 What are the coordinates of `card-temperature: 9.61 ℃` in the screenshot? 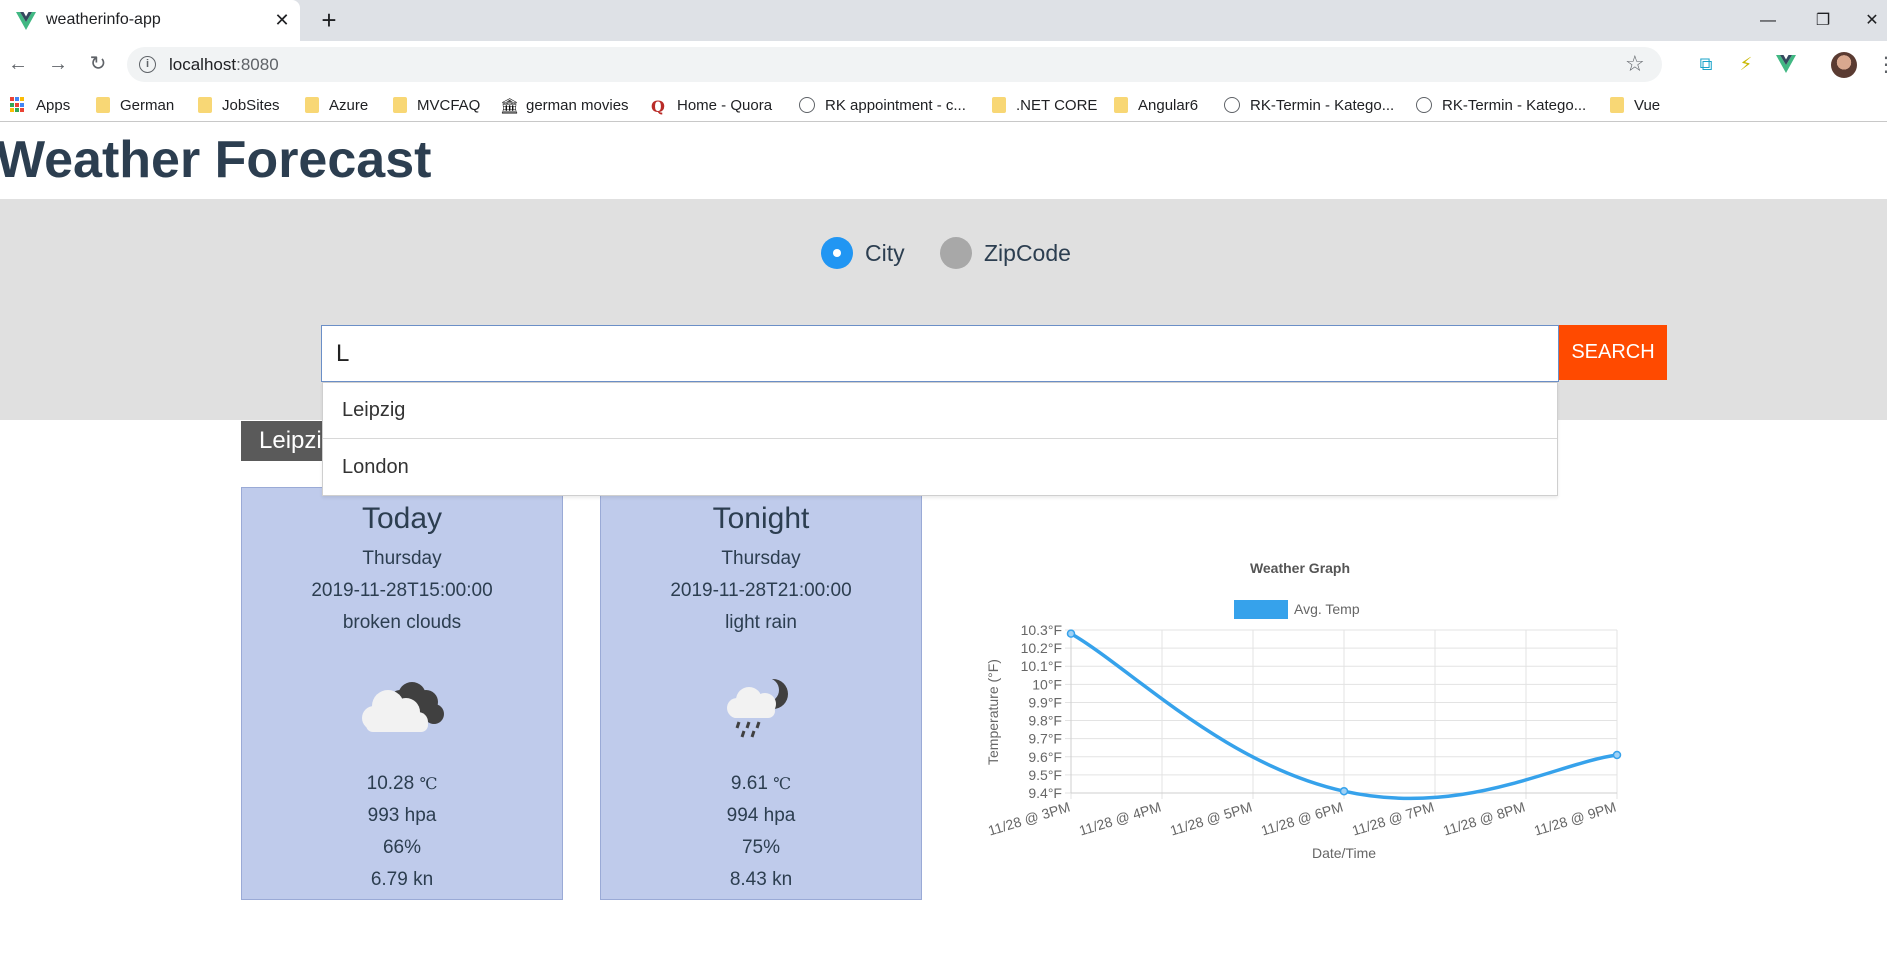 It's located at (761, 784).